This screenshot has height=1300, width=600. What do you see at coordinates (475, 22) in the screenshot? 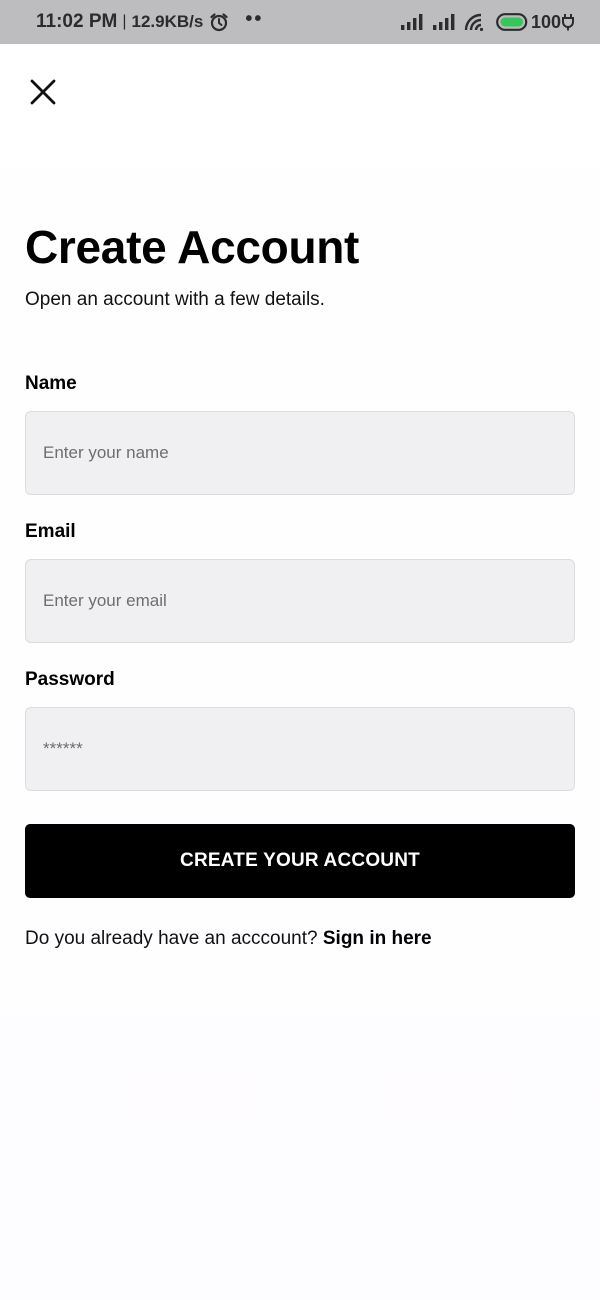
I see `wifi-icon` at bounding box center [475, 22].